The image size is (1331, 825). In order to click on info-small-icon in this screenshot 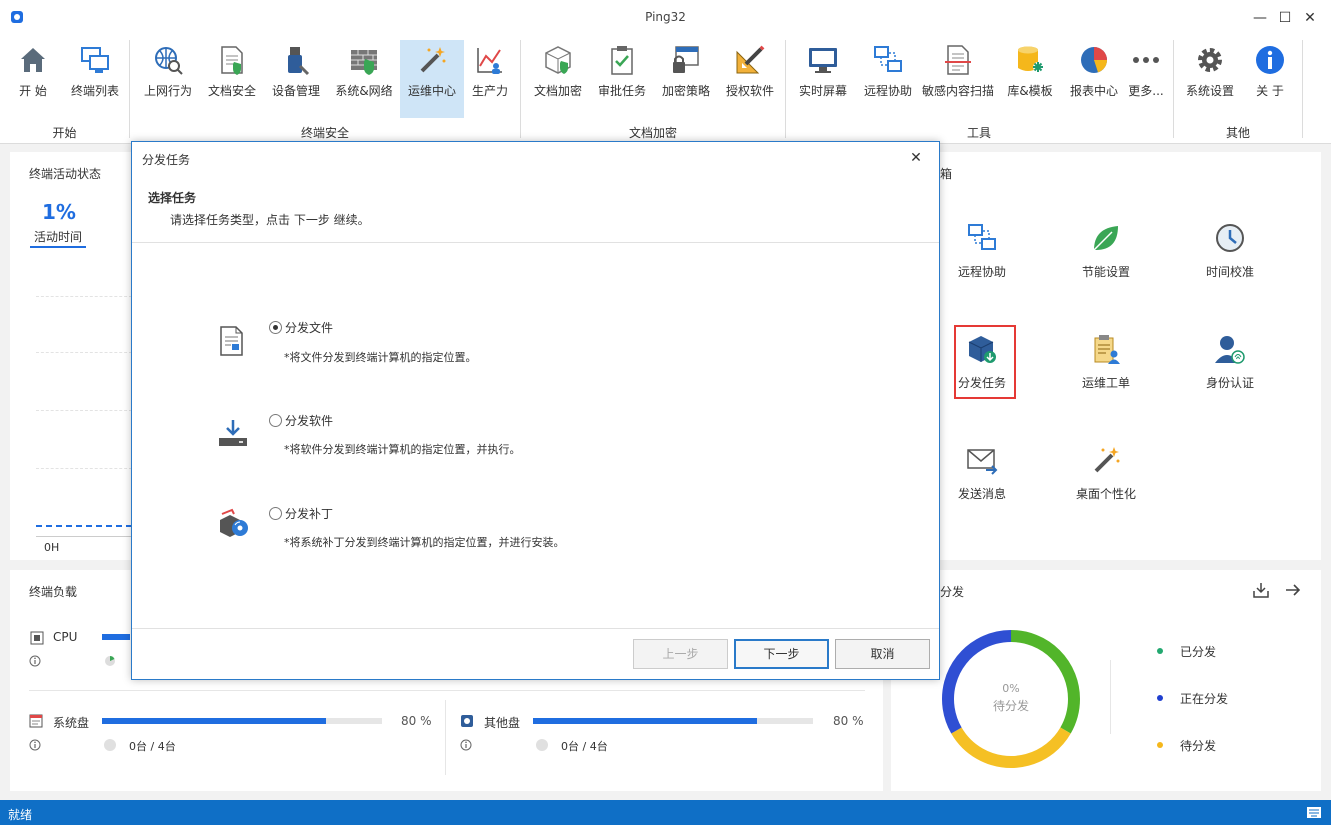, I will do `click(466, 745)`.